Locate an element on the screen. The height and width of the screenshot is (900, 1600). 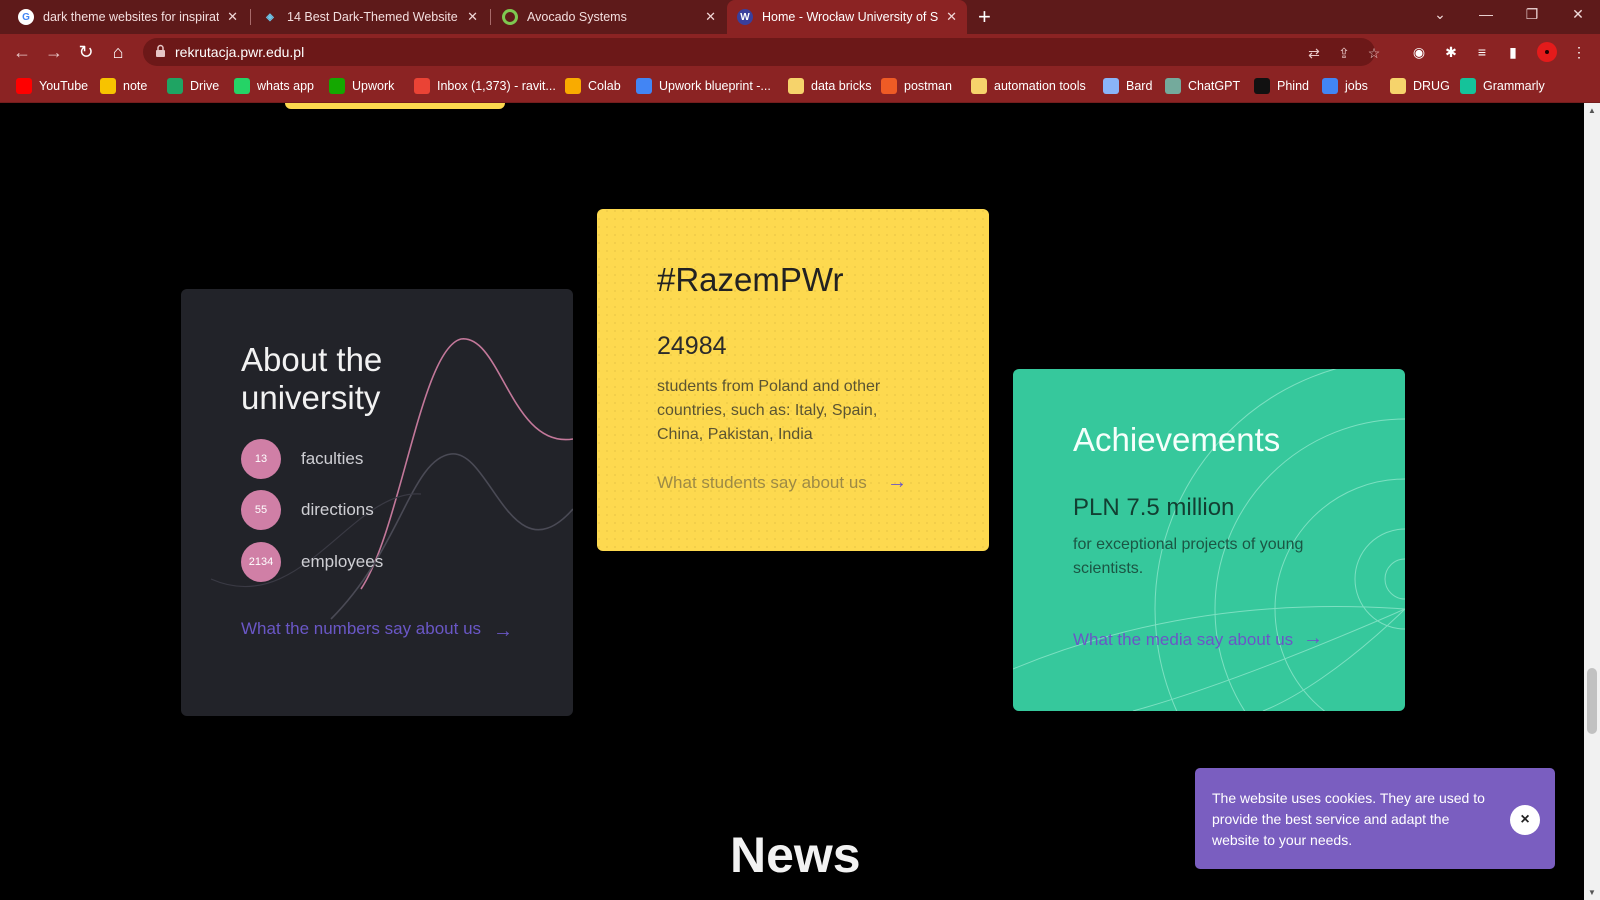
bookmark-bard: Bard is located at coordinates (1127, 86).